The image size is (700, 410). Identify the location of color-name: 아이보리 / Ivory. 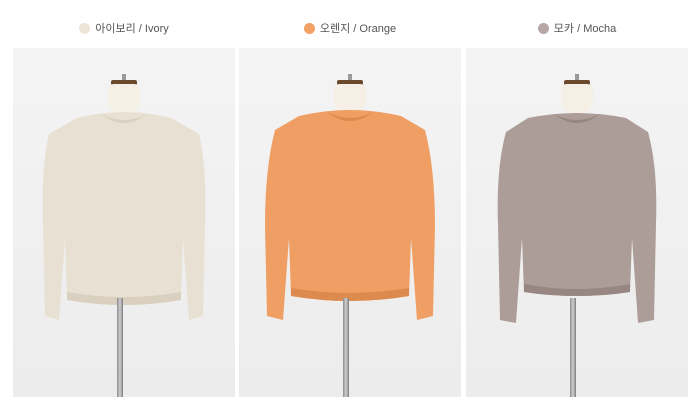
(132, 29).